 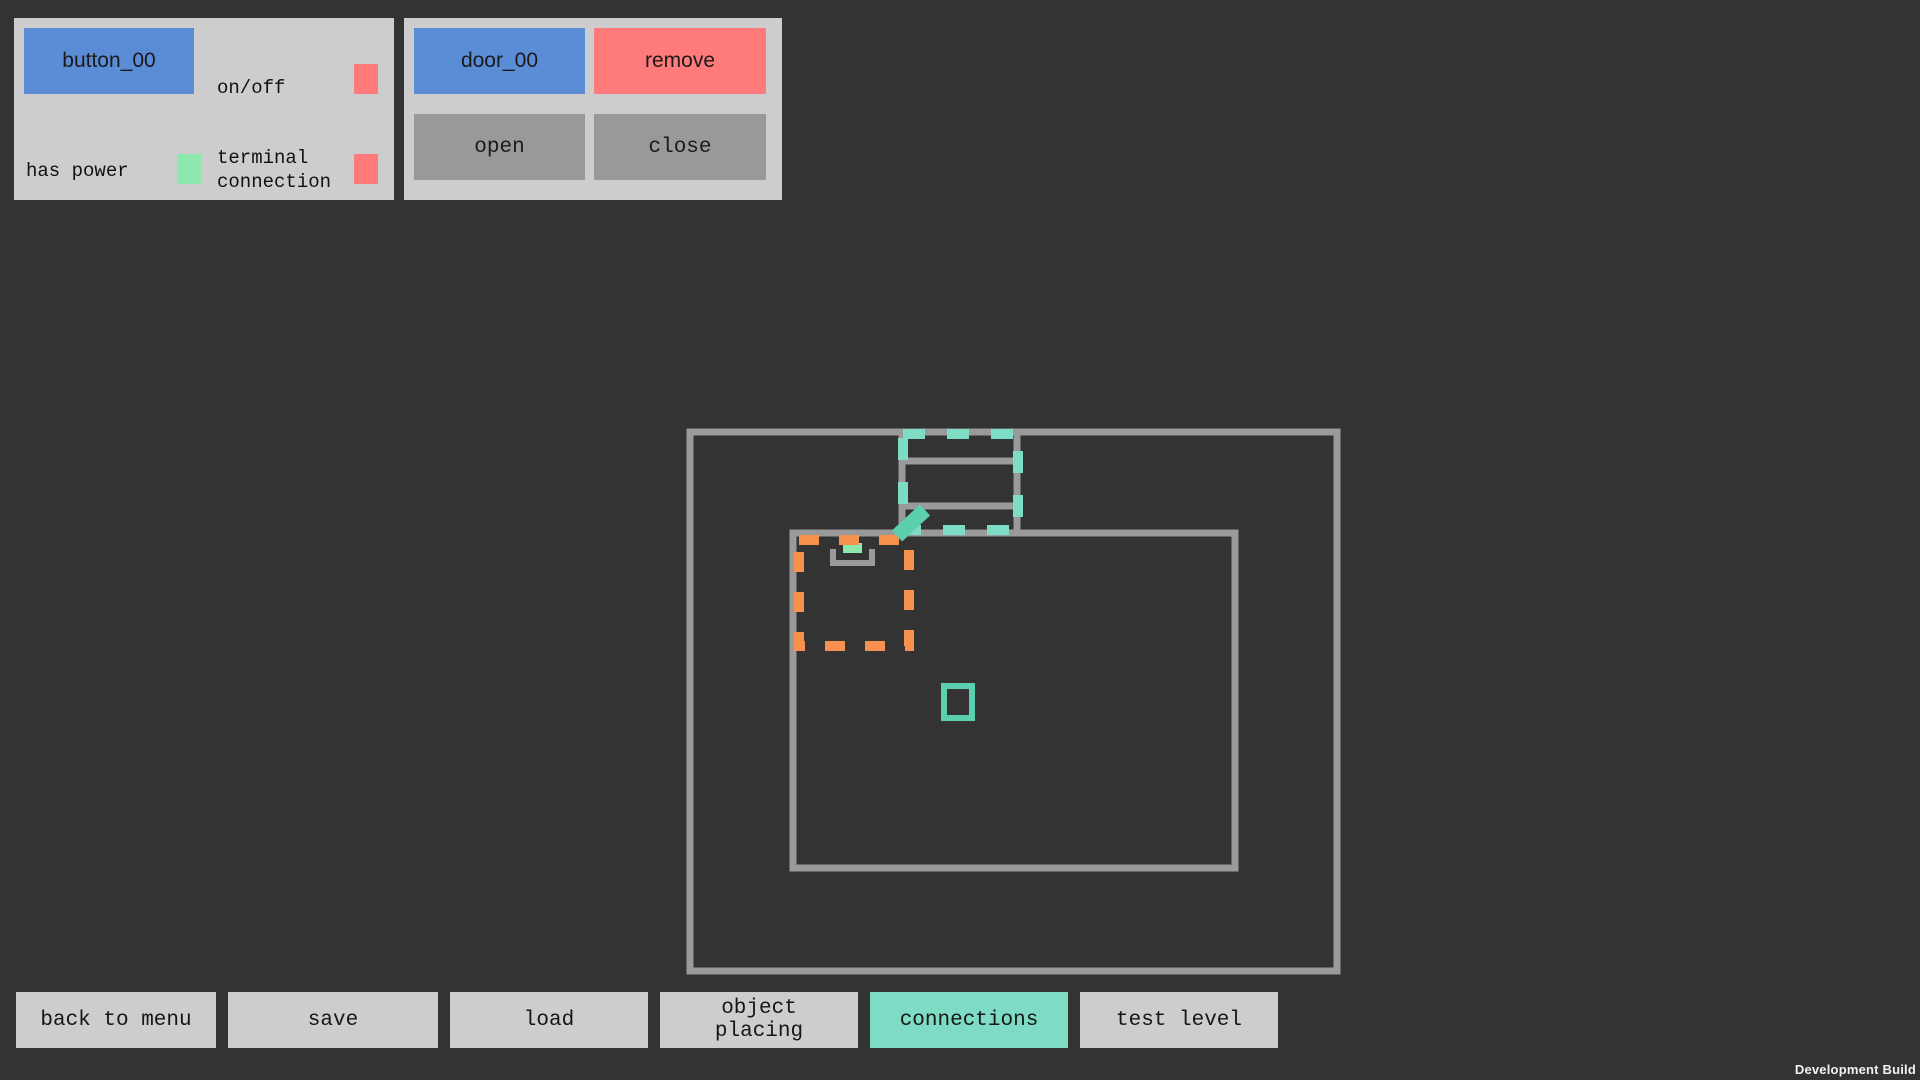 I want to click on toolbar-object-placing-button: object placing, so click(x=759, y=1020).